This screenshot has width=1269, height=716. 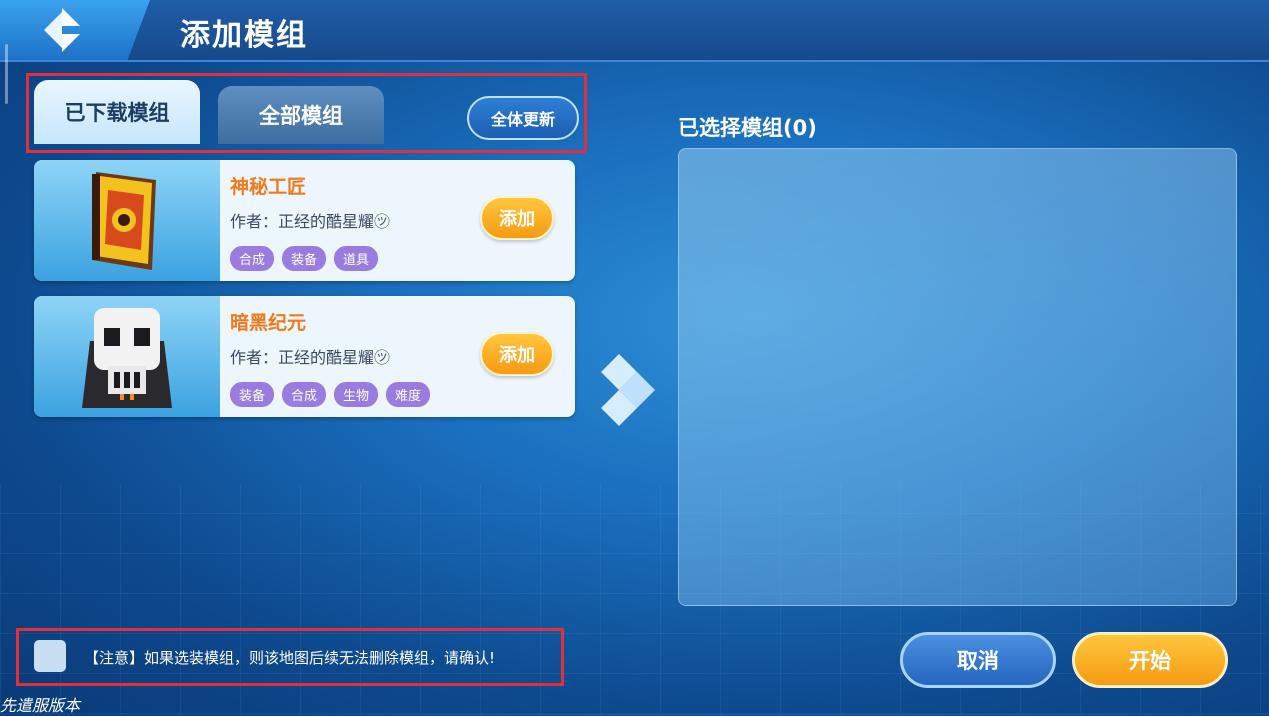 What do you see at coordinates (268, 323) in the screenshot?
I see `mod-name: 暗黑纪元` at bounding box center [268, 323].